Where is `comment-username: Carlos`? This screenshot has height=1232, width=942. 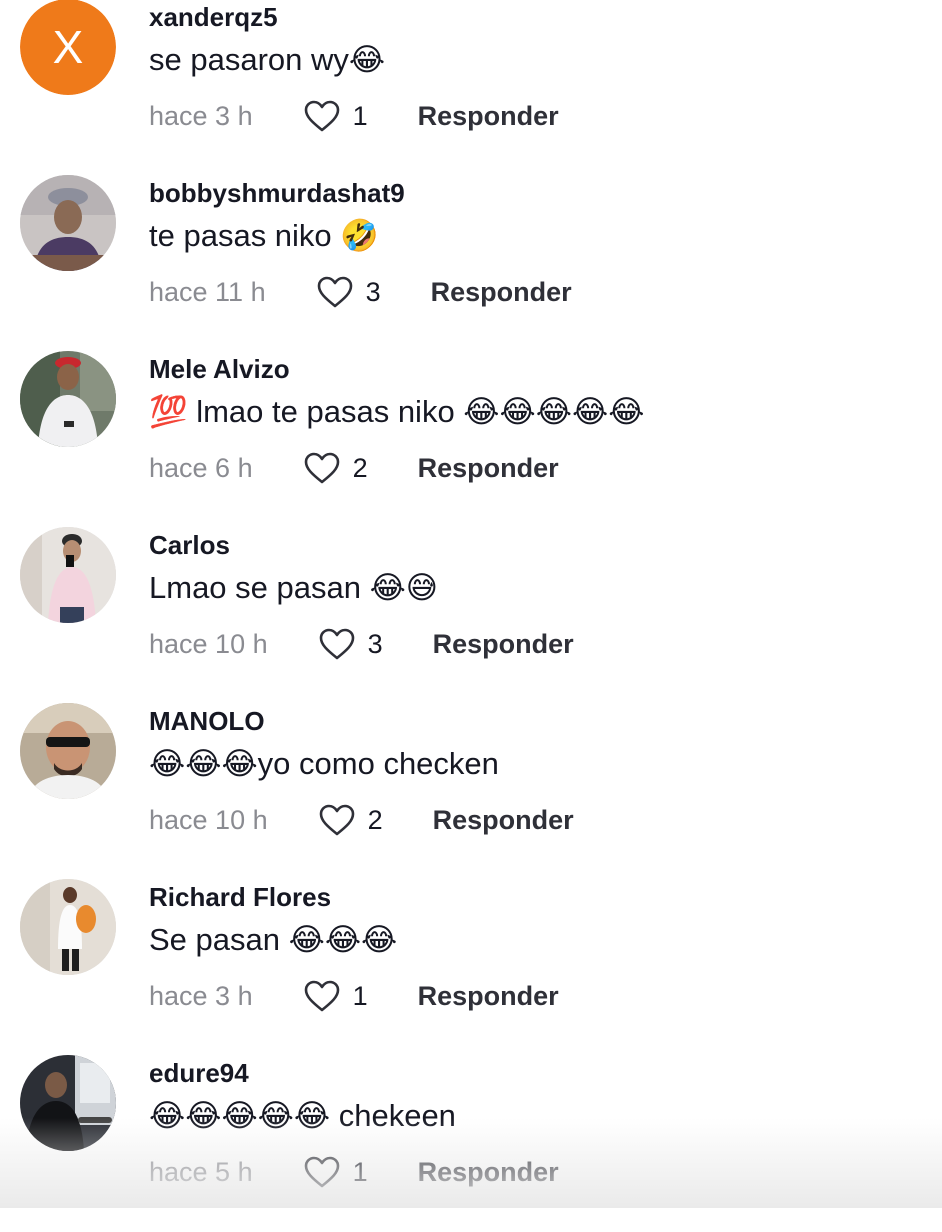 comment-username: Carlos is located at coordinates (189, 545).